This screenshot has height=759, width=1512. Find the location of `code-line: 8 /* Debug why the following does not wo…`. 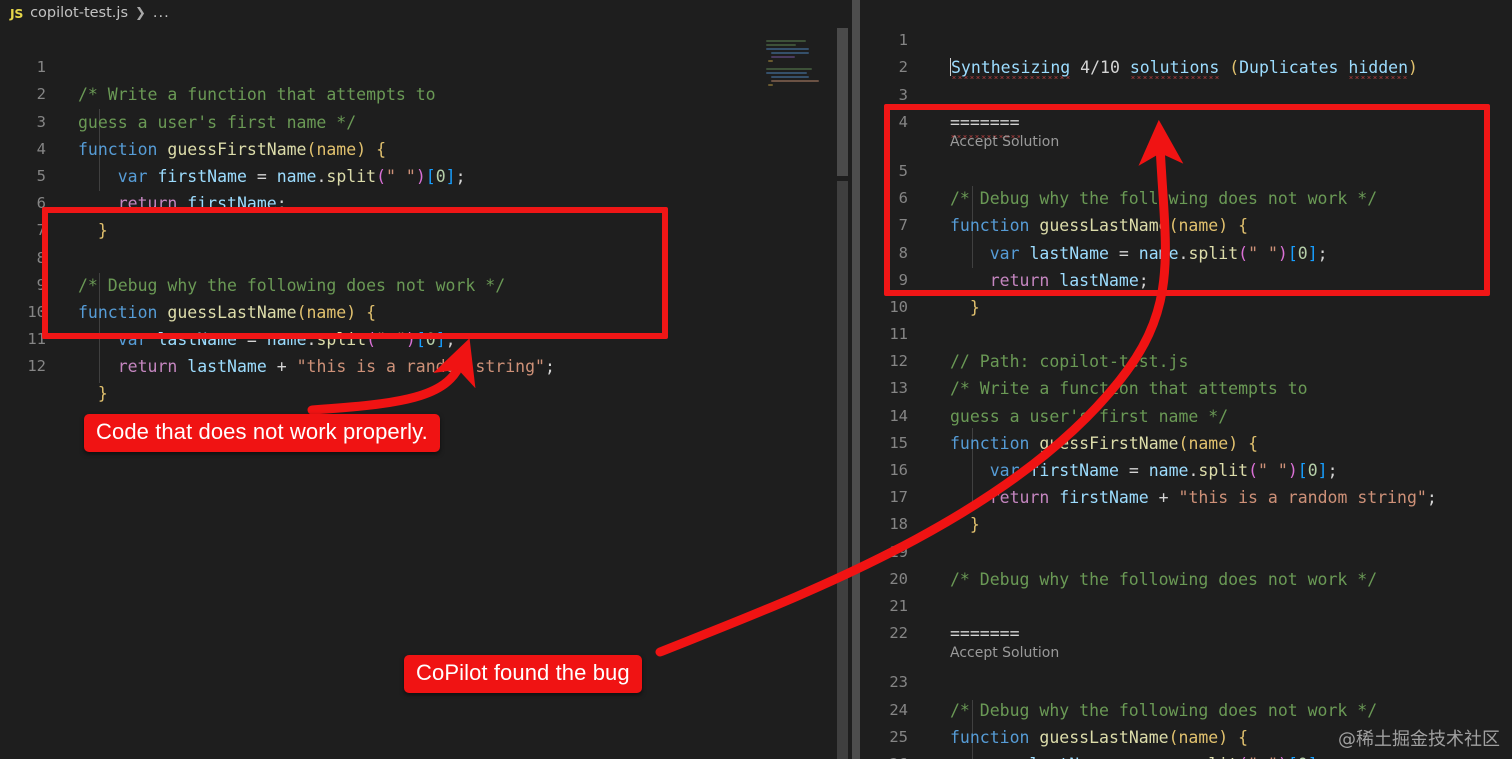

code-line: 8 /* Debug why the following does not wo… is located at coordinates (380, 256).